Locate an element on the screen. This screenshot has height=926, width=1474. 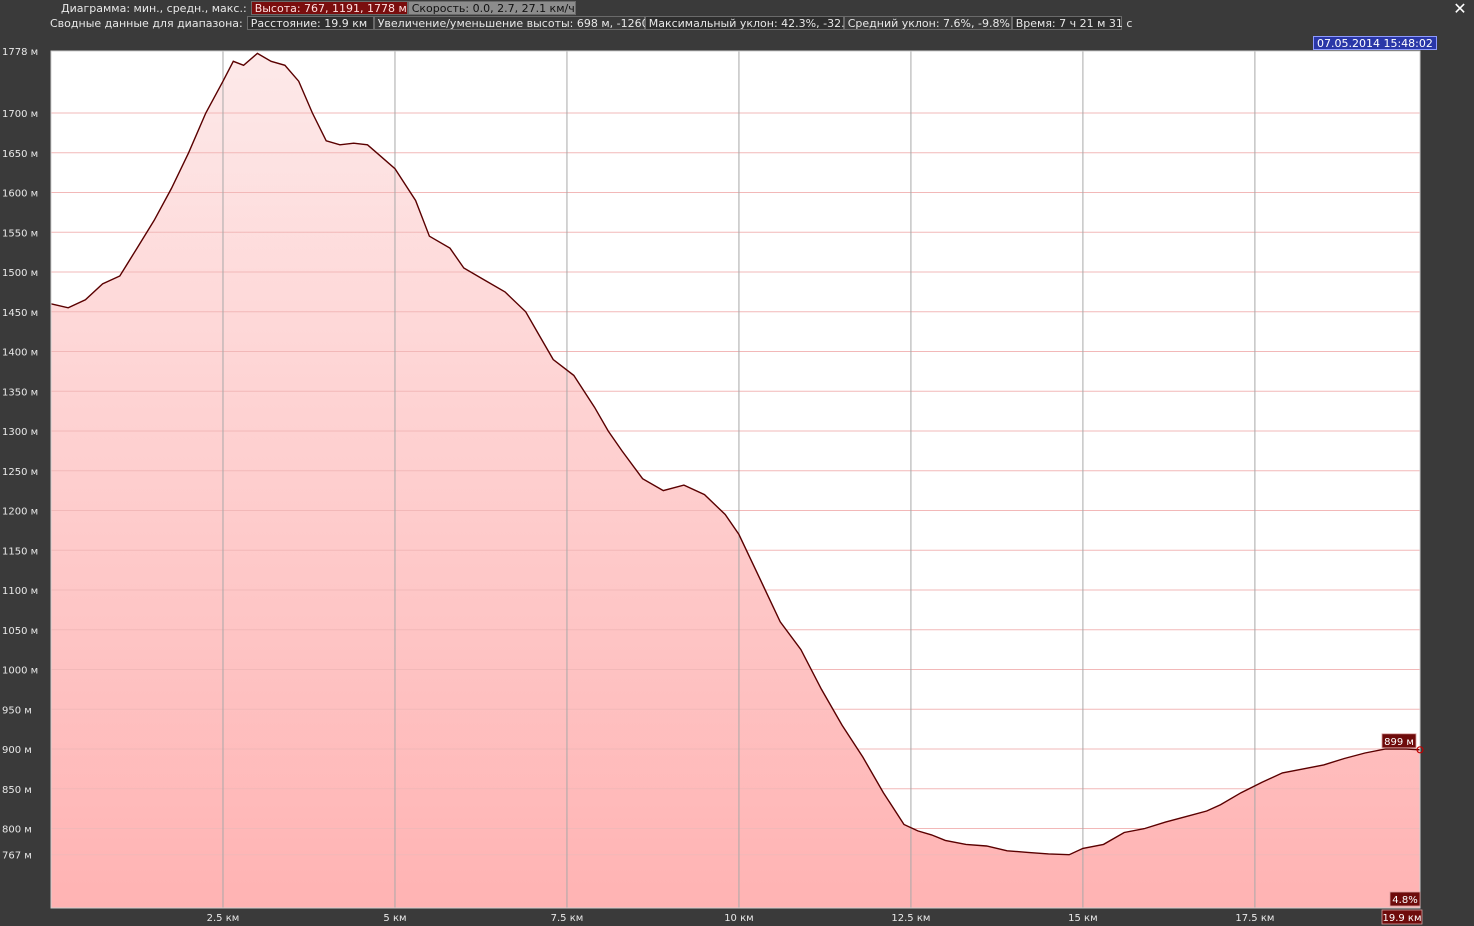
y-tick-label: 1150 м is located at coordinates (20, 551).